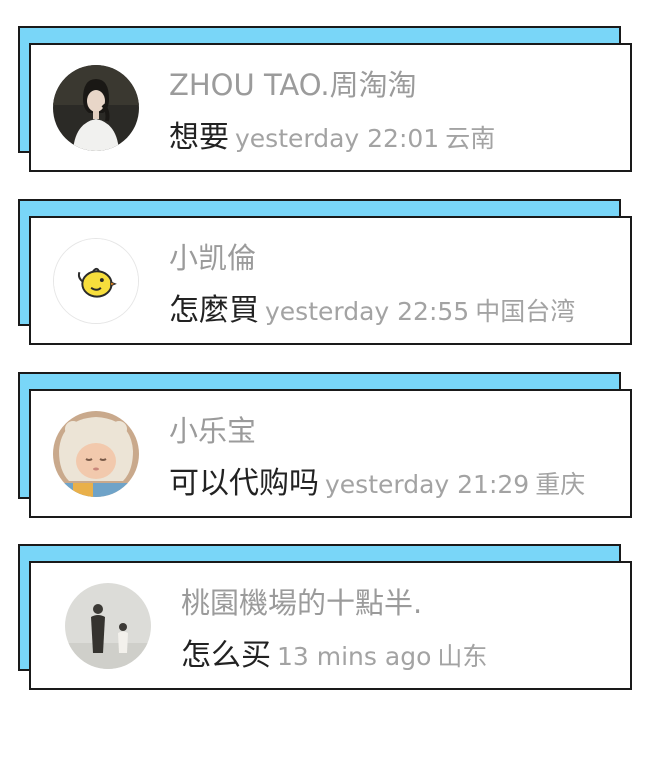 The height and width of the screenshot is (757, 660). I want to click on comment-location: 山东, so click(462, 656).